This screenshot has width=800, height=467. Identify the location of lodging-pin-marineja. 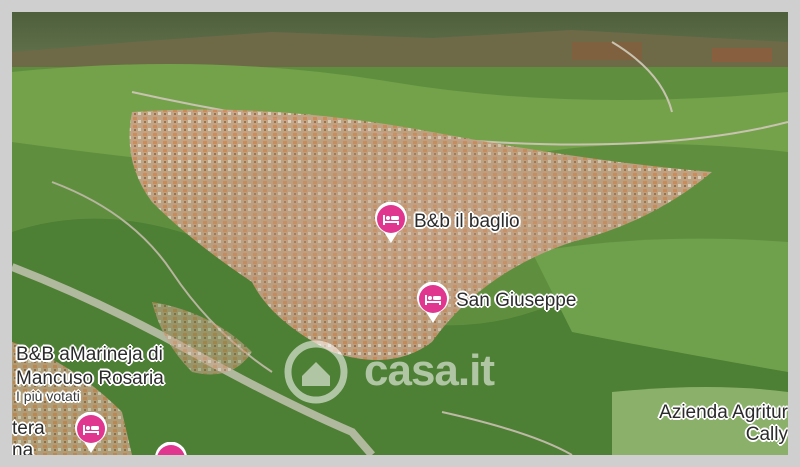
(91, 433).